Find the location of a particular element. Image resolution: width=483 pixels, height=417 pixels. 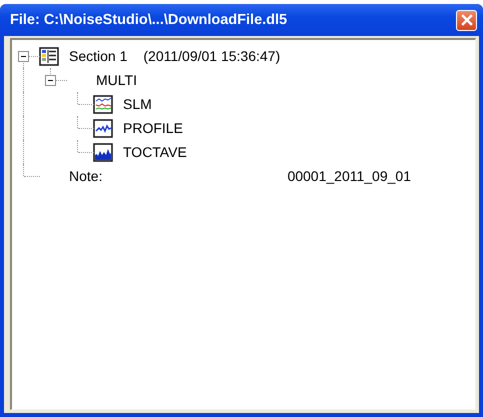

tree-item: PROFILE is located at coordinates (153, 128).